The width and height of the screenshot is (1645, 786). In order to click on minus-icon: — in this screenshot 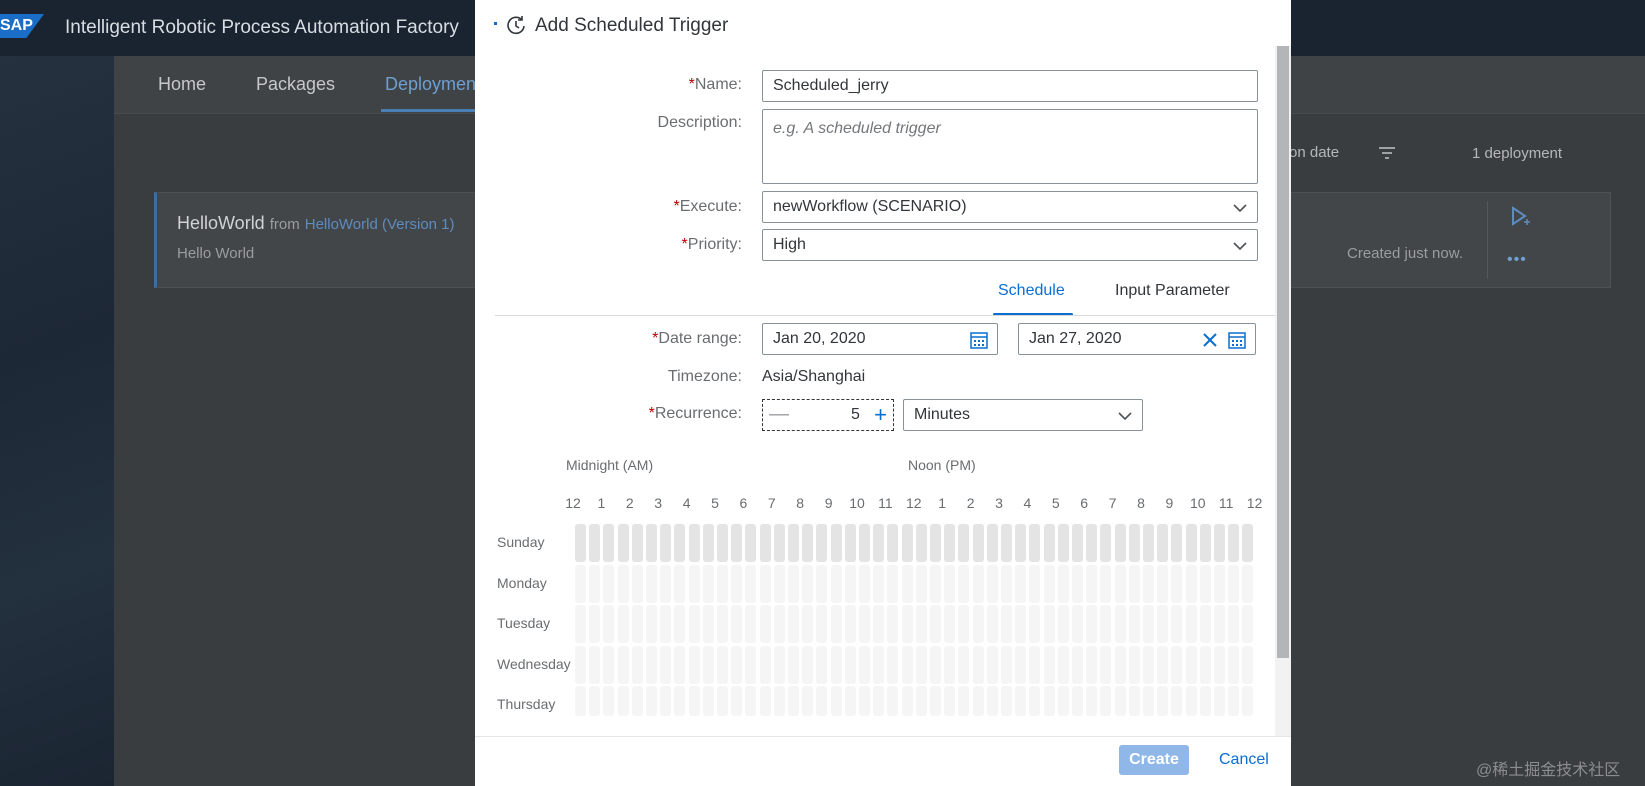, I will do `click(779, 414)`.